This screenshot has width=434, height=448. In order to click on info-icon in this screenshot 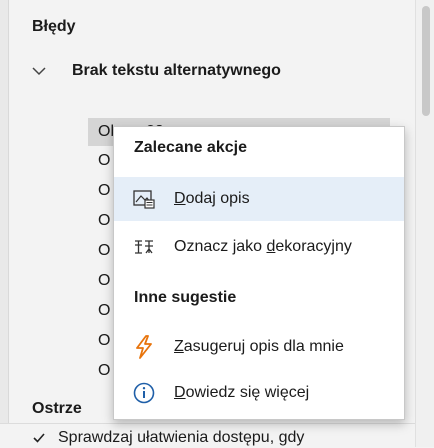, I will do `click(144, 393)`.